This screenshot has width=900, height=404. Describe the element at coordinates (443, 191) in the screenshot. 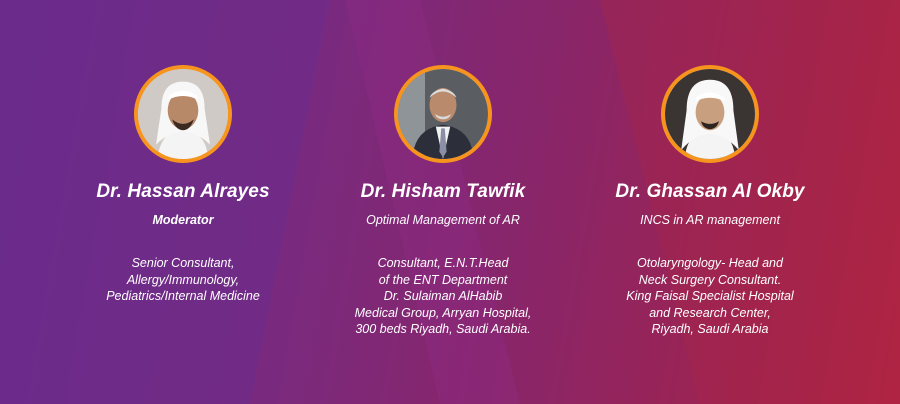

I see `speaker-name-2: Dr. Hisham Tawfik` at that location.